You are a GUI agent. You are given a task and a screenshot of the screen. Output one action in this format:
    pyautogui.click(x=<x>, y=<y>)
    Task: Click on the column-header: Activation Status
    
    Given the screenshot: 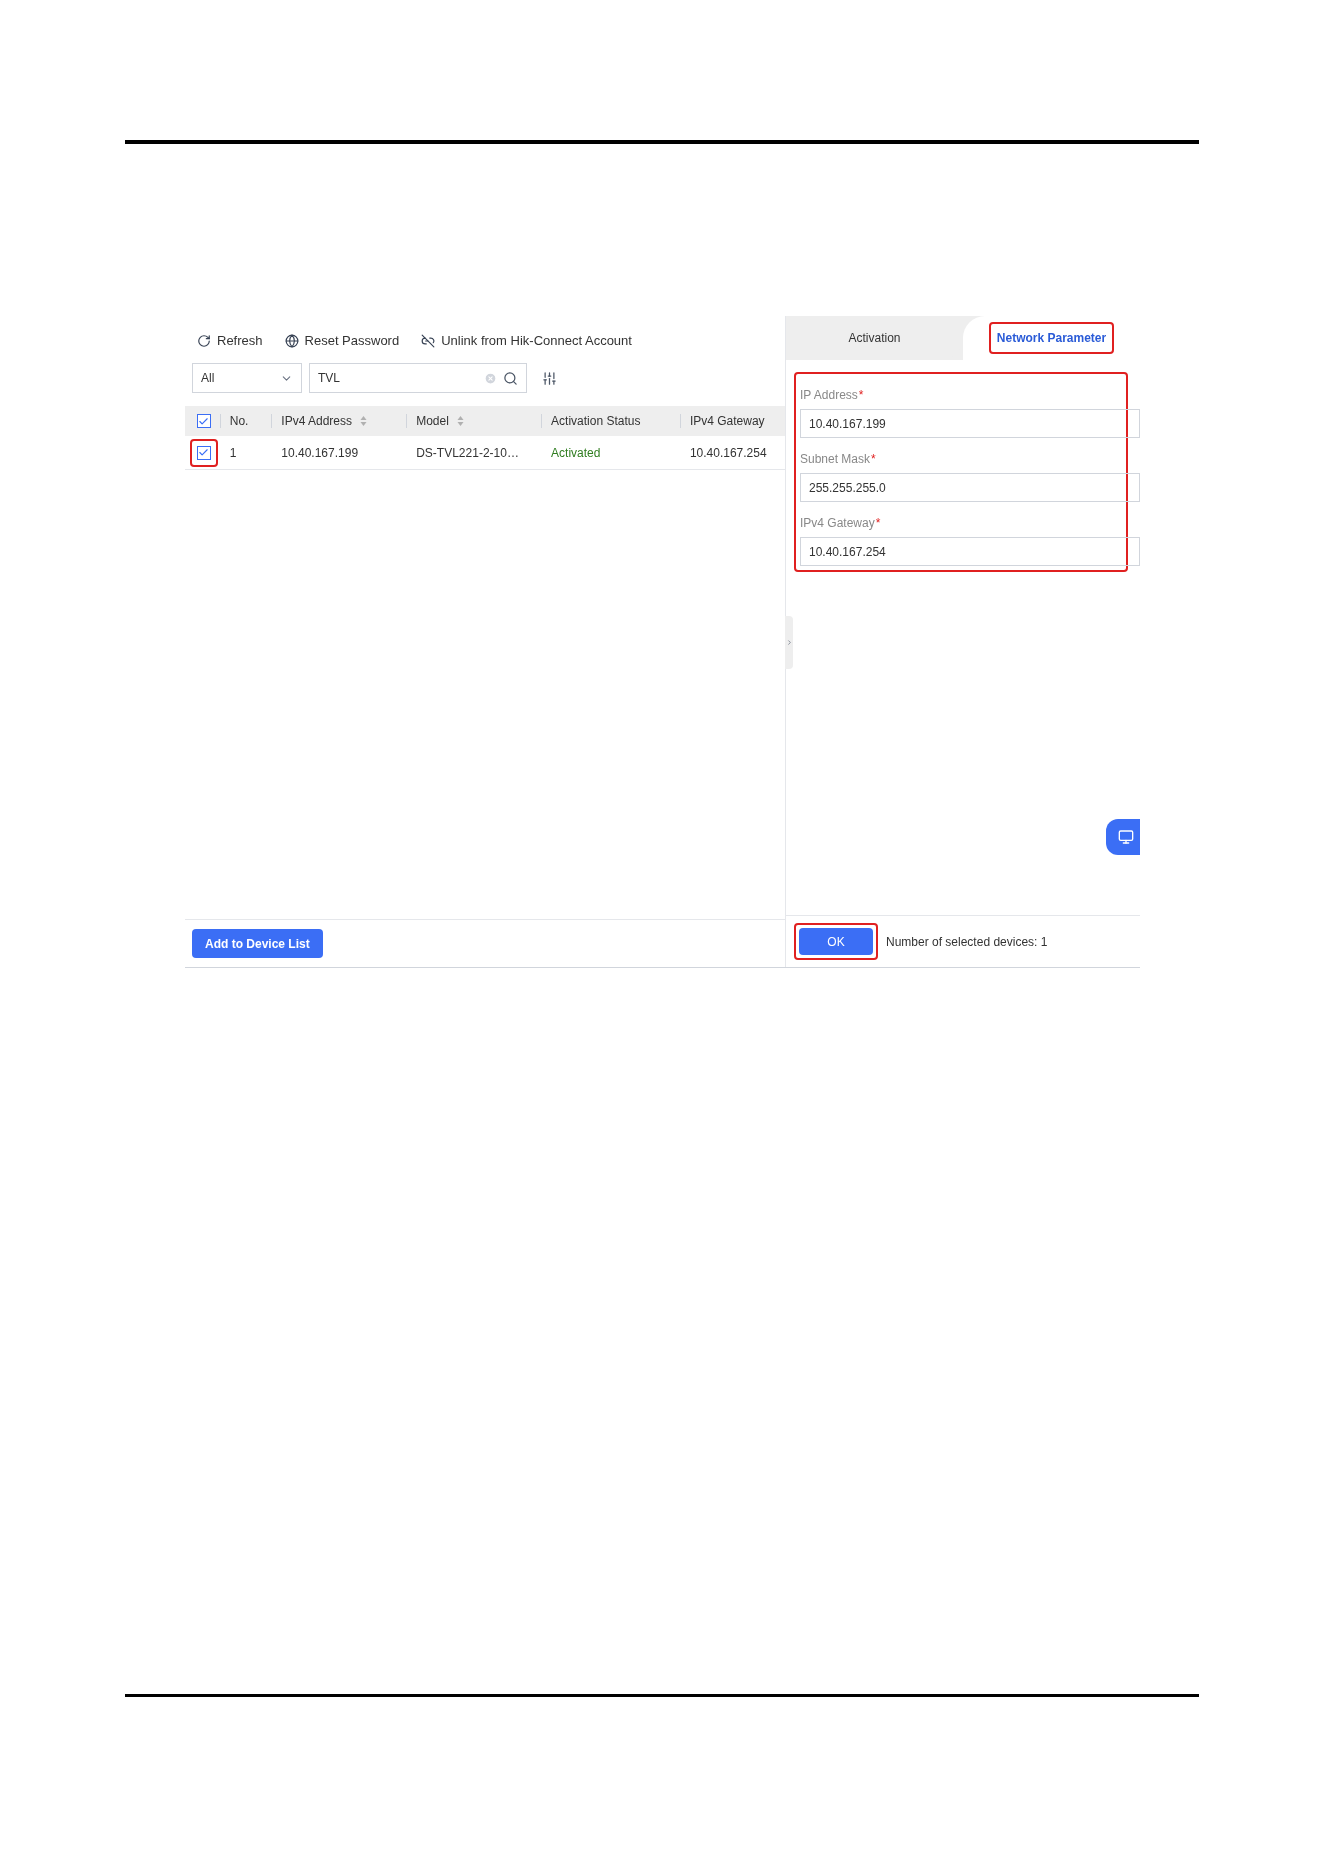 What is the action you would take?
    pyautogui.click(x=596, y=421)
    